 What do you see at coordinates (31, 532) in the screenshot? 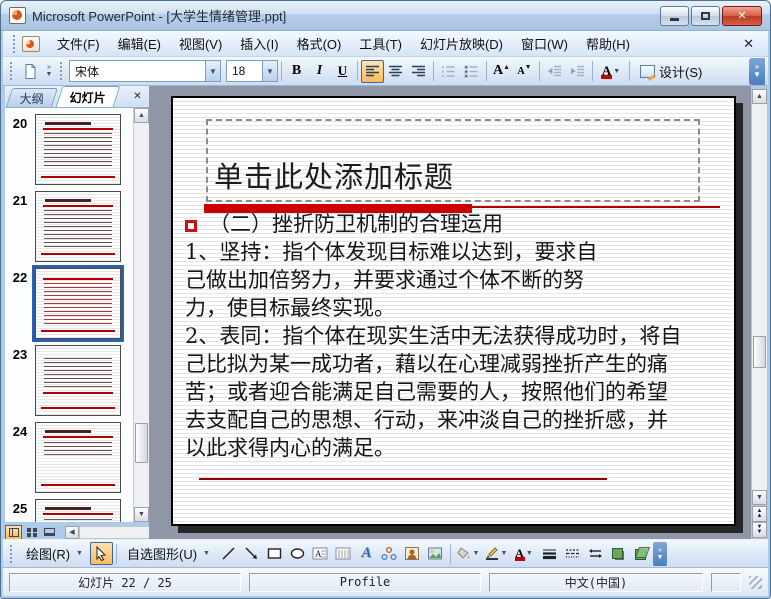
I see `slide-sorter-view-button` at bounding box center [31, 532].